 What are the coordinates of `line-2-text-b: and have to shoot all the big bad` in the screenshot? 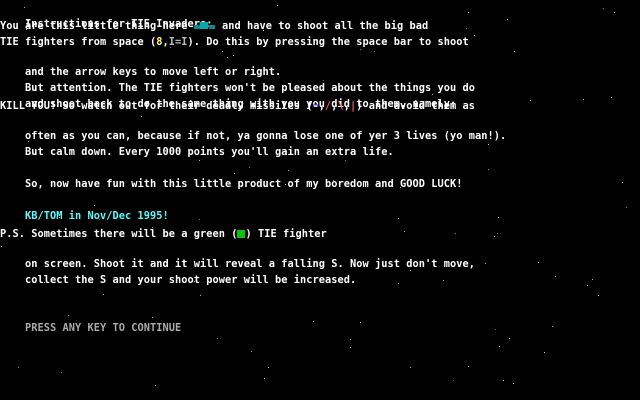 It's located at (322, 26).